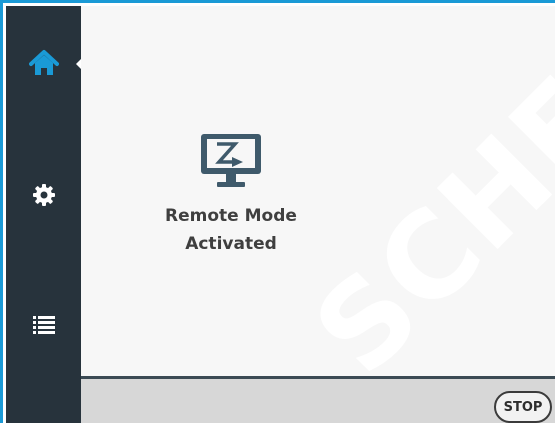  Describe the element at coordinates (231, 216) in the screenshot. I see `status-line-1: Remote Mode` at that location.